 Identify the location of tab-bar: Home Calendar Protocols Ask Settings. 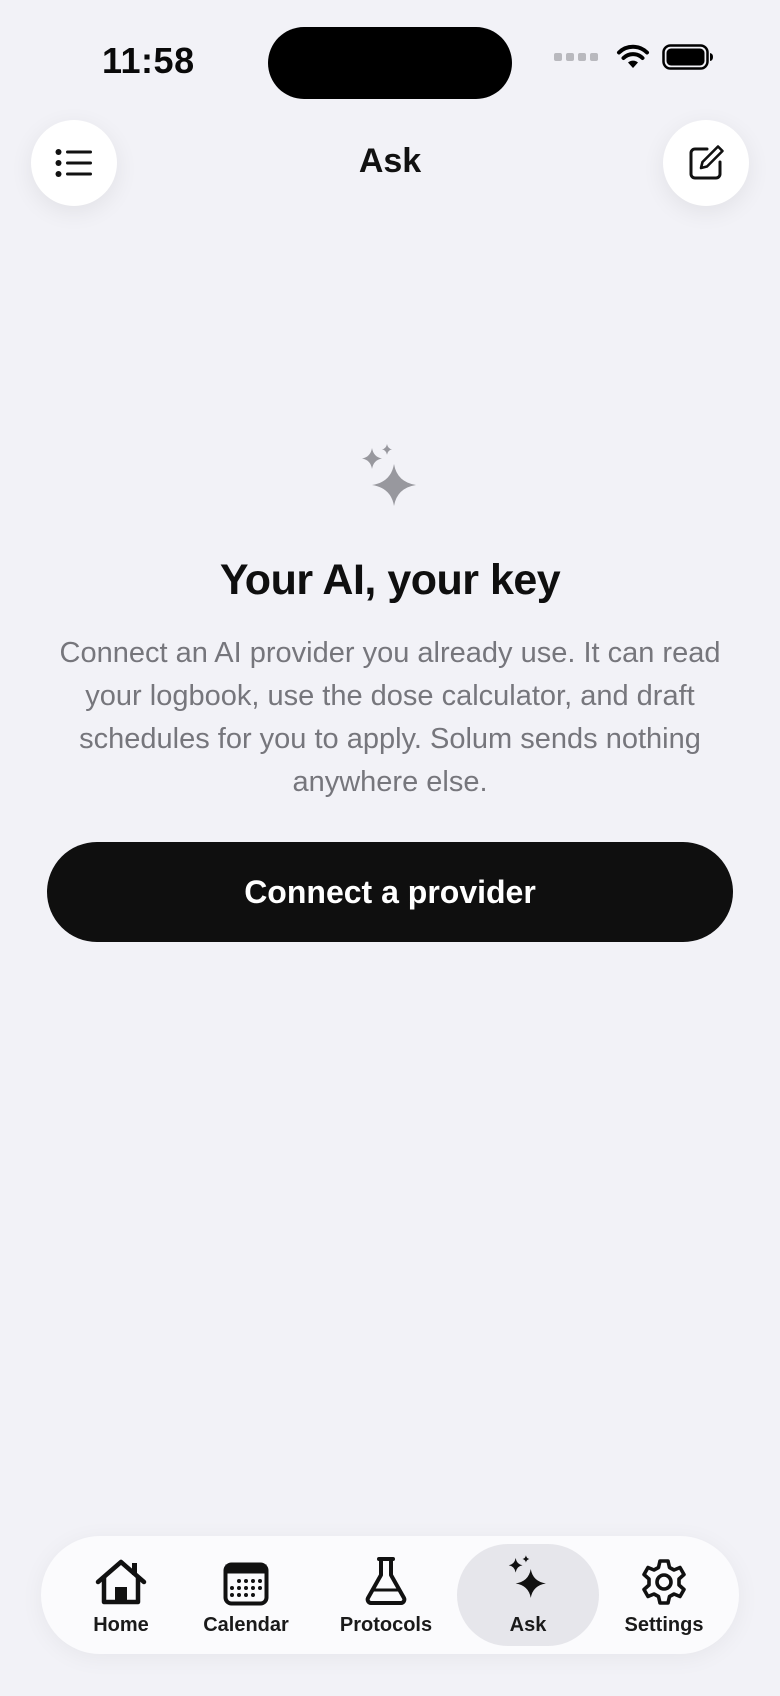
(390, 1595).